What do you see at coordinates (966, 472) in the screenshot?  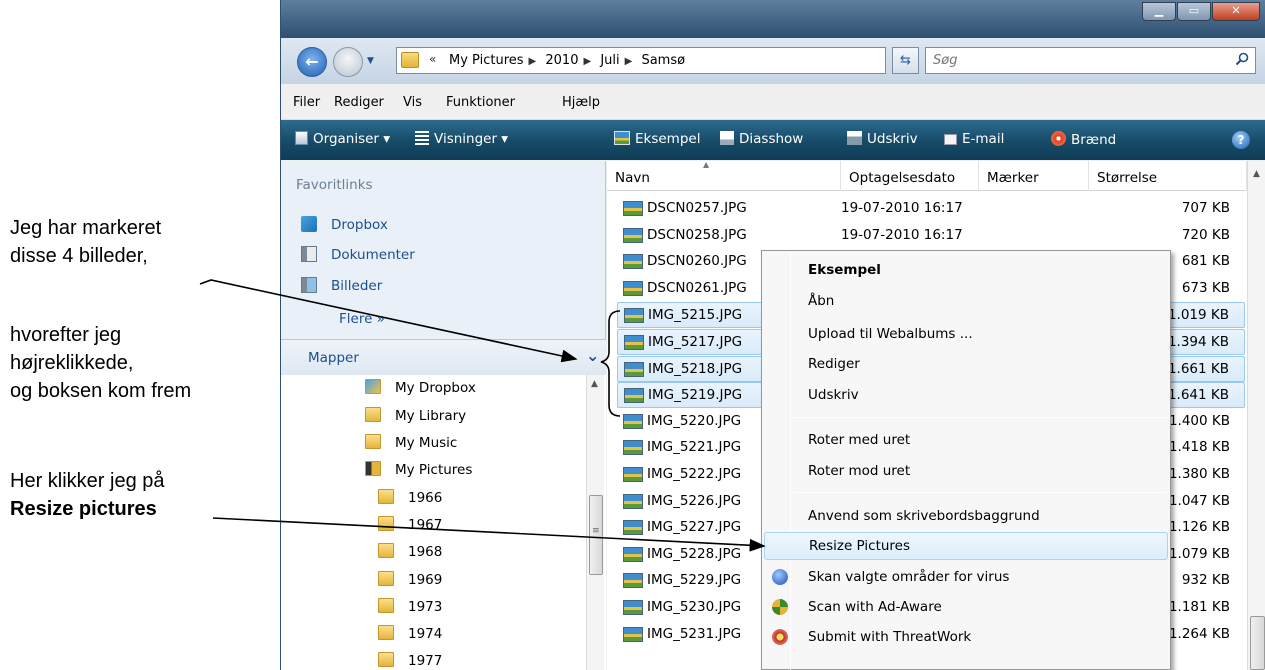 I see `ctx-item-rotate-counterclockwise: Roter mod uret` at bounding box center [966, 472].